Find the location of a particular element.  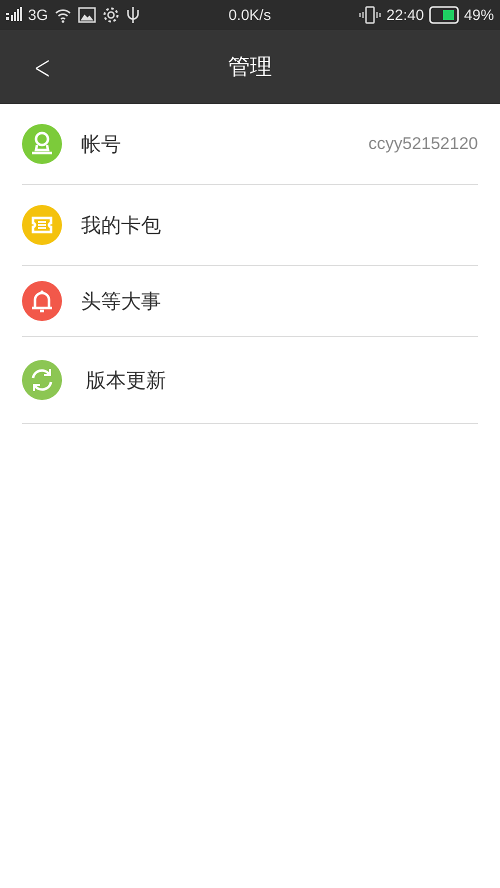

list-item: 版本更新 is located at coordinates (250, 380).